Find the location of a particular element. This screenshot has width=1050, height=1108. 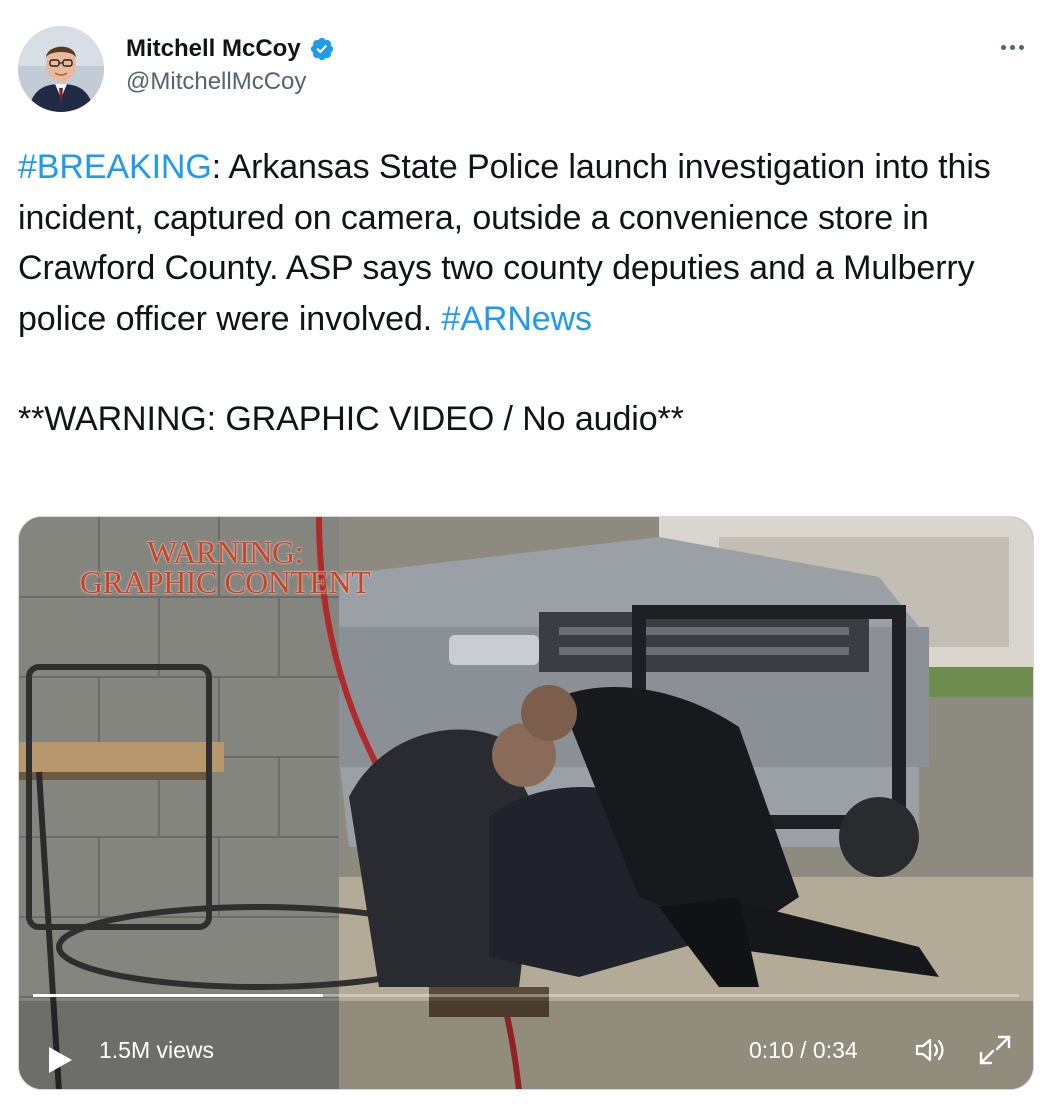

overlay-line-2: GRAPHIC CONTENT is located at coordinates (225, 582).